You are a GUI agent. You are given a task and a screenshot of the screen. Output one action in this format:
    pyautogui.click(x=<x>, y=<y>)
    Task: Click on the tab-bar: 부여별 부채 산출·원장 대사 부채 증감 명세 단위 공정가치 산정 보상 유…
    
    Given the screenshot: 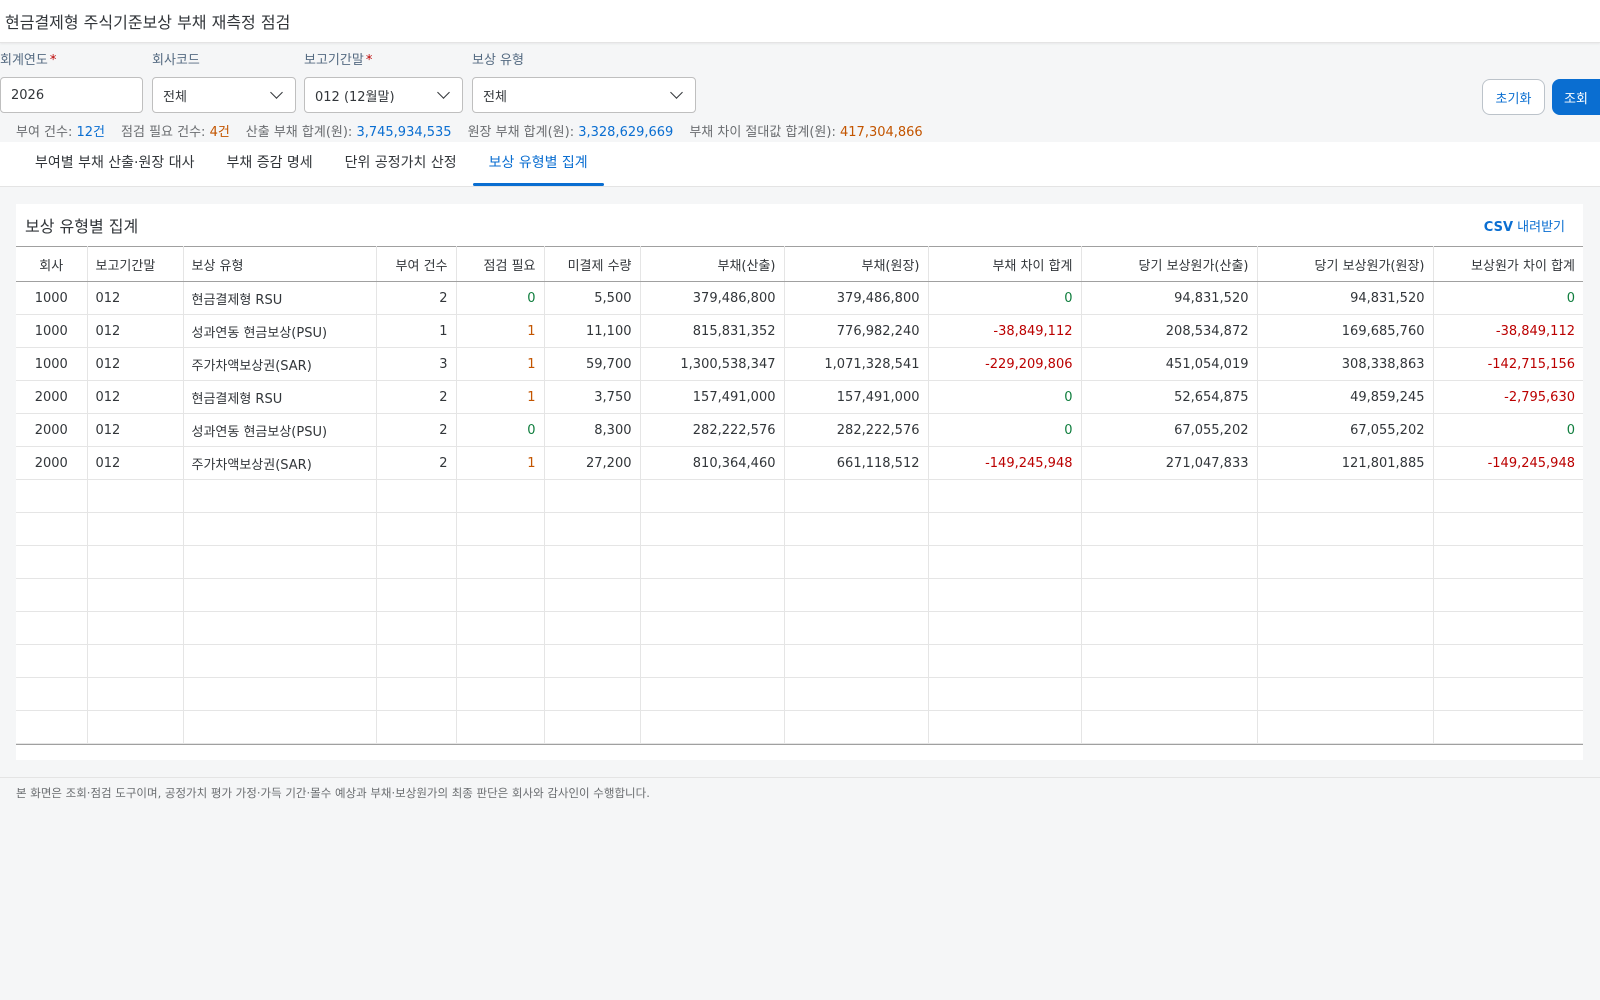 What is the action you would take?
    pyautogui.click(x=800, y=164)
    